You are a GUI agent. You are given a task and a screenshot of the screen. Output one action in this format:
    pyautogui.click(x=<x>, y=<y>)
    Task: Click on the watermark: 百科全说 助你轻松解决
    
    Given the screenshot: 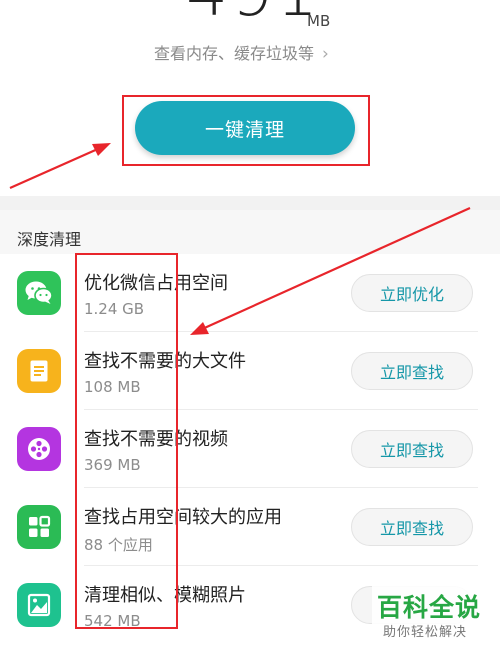 What is the action you would take?
    pyautogui.click(x=434, y=615)
    